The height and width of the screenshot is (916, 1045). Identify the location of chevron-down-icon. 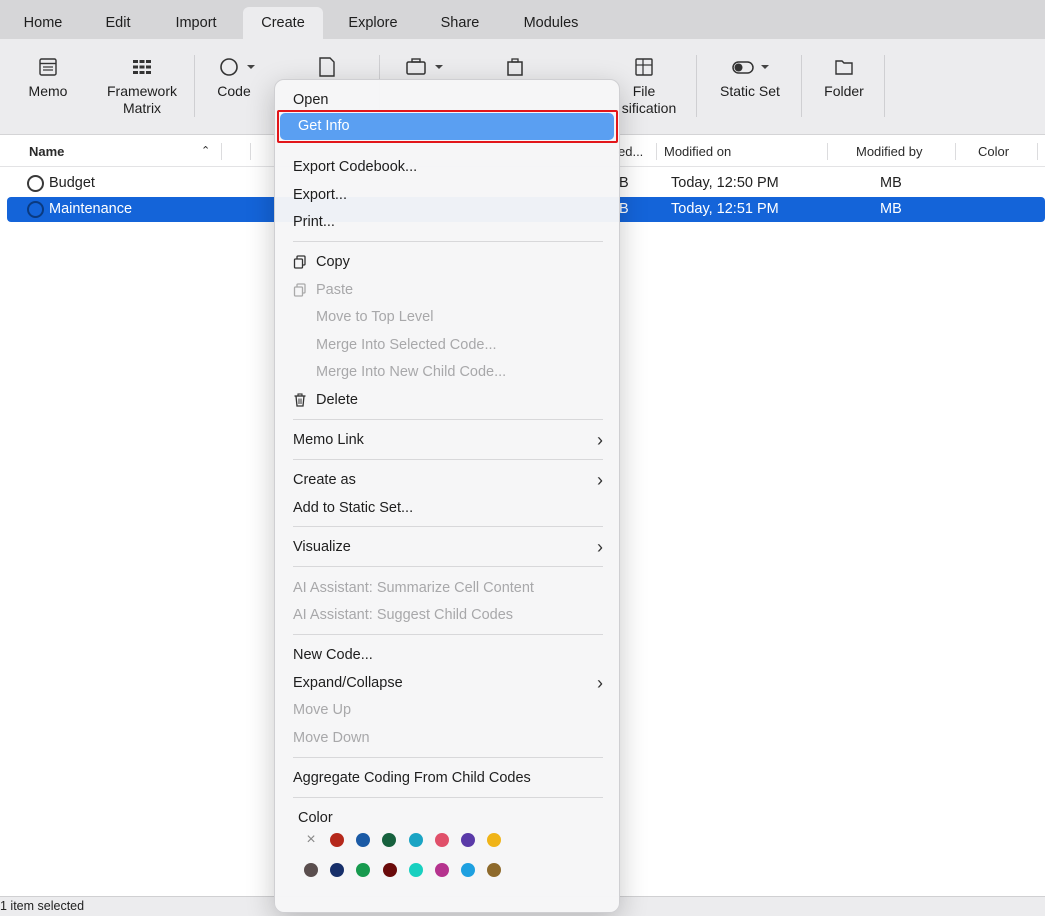
(251, 67).